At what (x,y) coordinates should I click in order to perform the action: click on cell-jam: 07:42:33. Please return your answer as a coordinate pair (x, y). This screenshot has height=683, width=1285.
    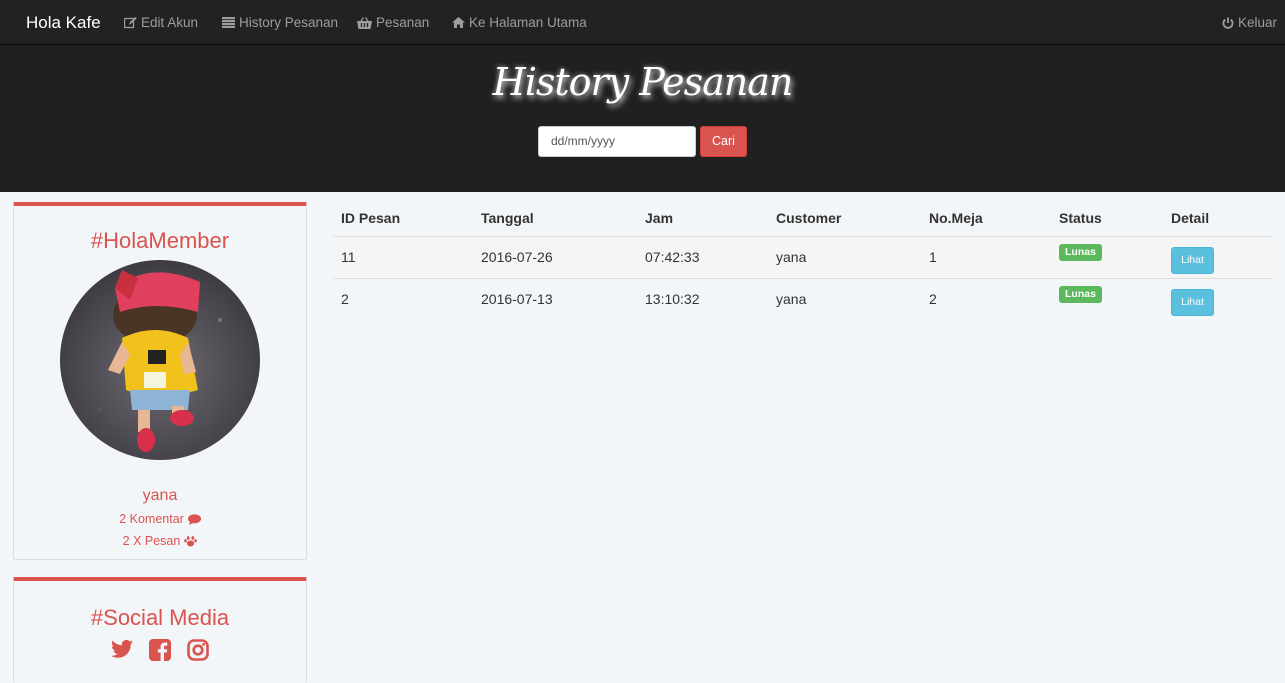
    Looking at the image, I should click on (702, 257).